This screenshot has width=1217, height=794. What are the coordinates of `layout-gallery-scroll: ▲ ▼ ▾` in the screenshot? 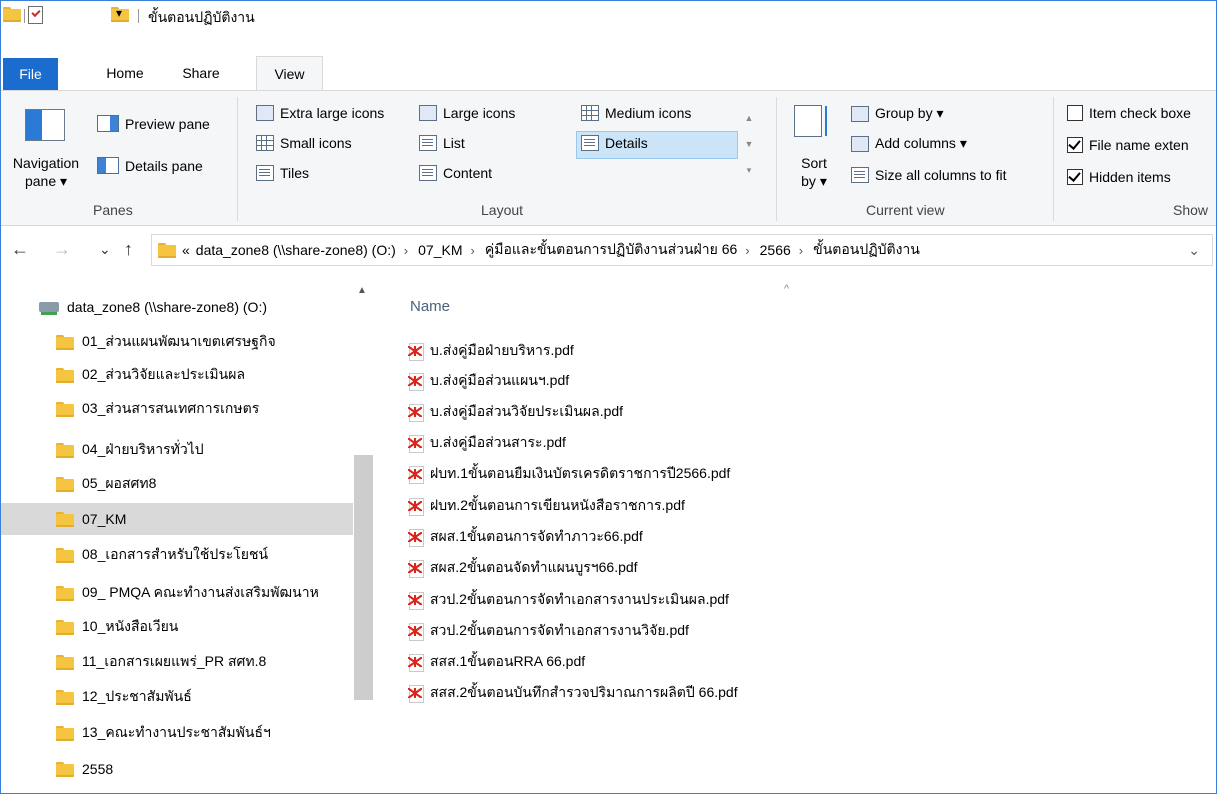 It's located at (749, 145).